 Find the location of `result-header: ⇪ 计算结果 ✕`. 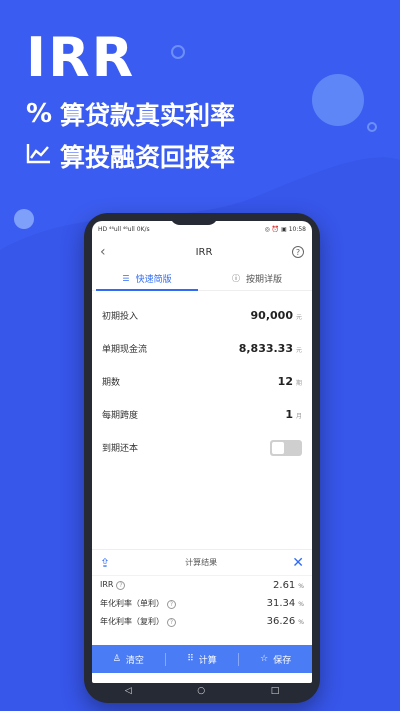

result-header: ⇪ 计算结果 ✕ is located at coordinates (202, 563).